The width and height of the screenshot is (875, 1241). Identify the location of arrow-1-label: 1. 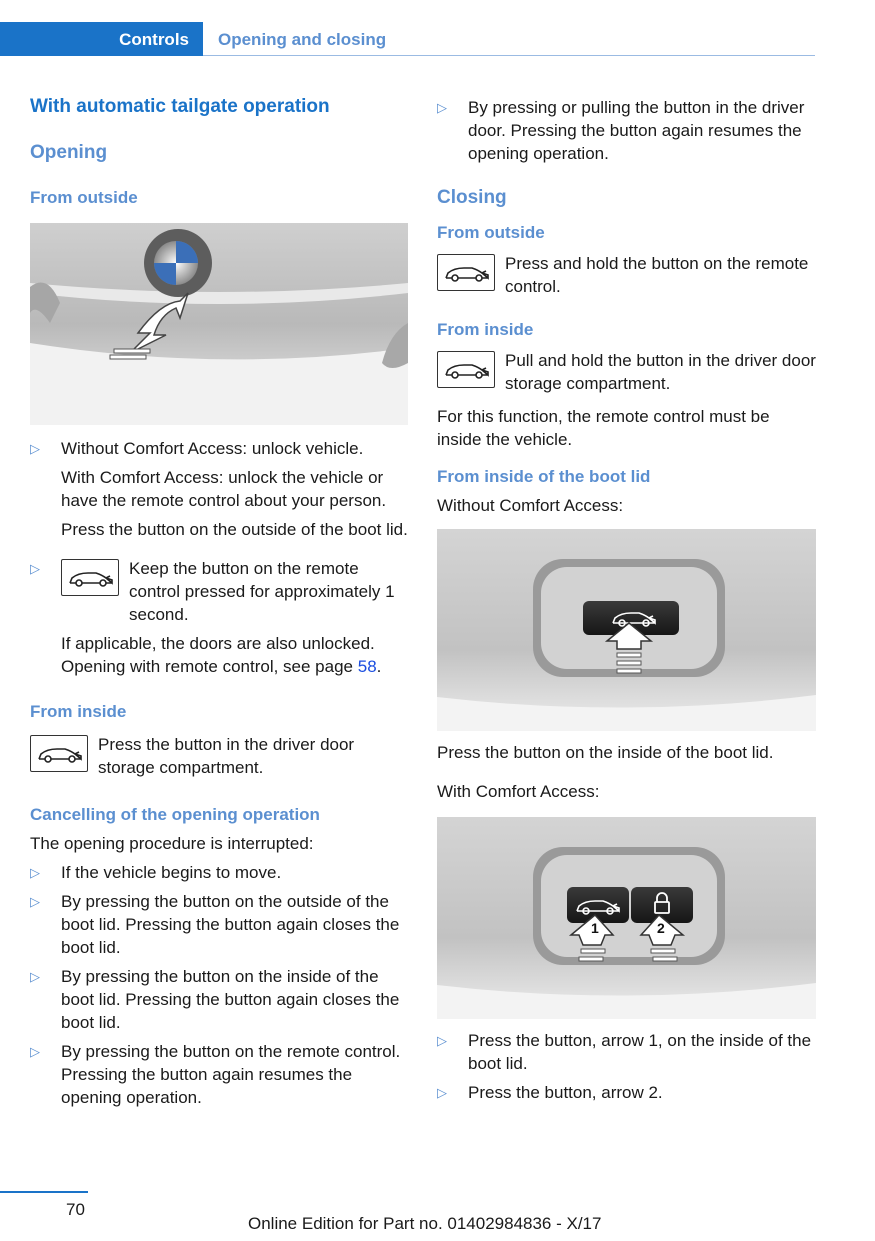
(595, 928).